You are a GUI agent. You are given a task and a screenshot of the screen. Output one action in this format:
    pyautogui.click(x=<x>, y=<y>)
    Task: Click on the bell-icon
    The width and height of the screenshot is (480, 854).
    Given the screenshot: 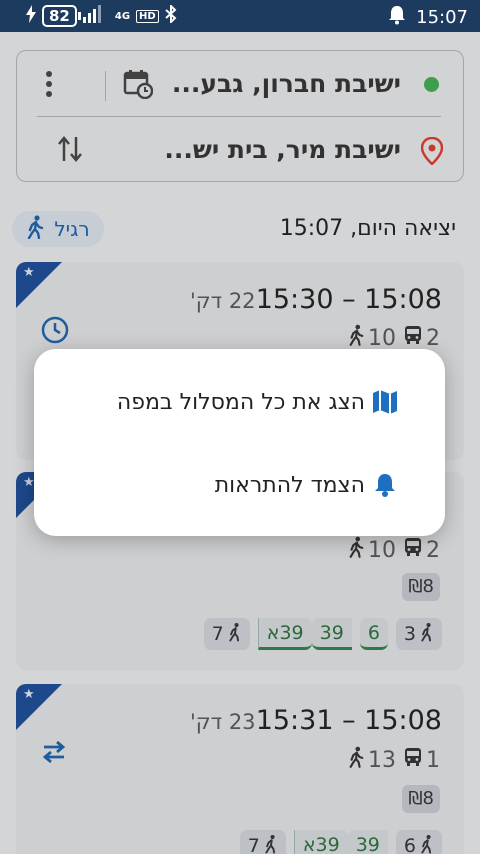 What is the action you would take?
    pyautogui.click(x=385, y=485)
    